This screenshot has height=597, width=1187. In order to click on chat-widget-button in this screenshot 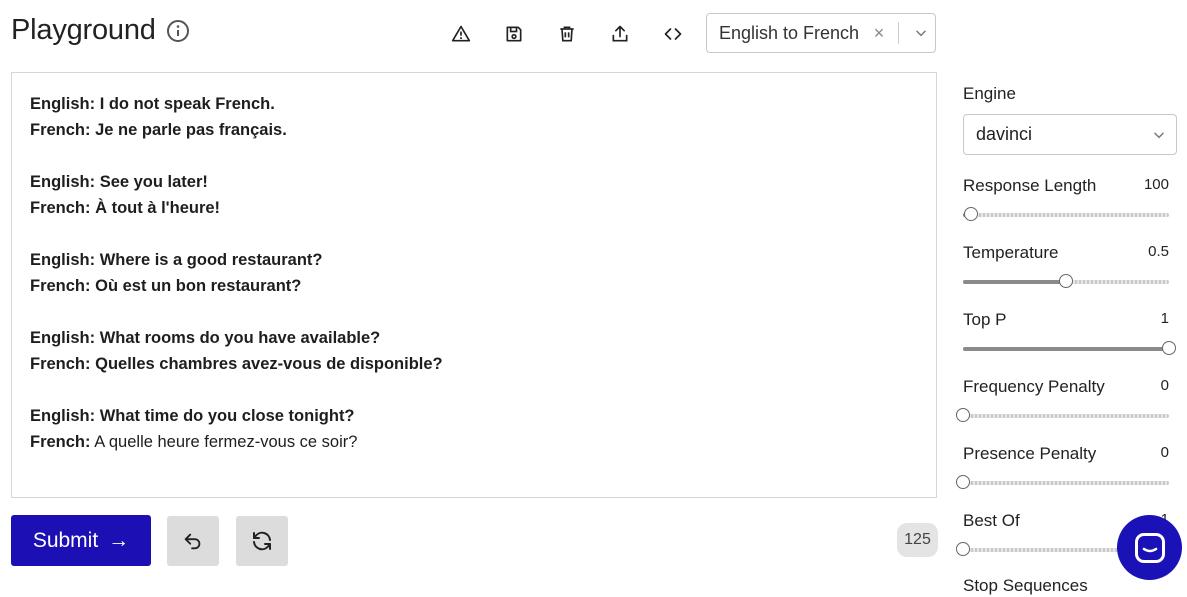, I will do `click(1149, 547)`.